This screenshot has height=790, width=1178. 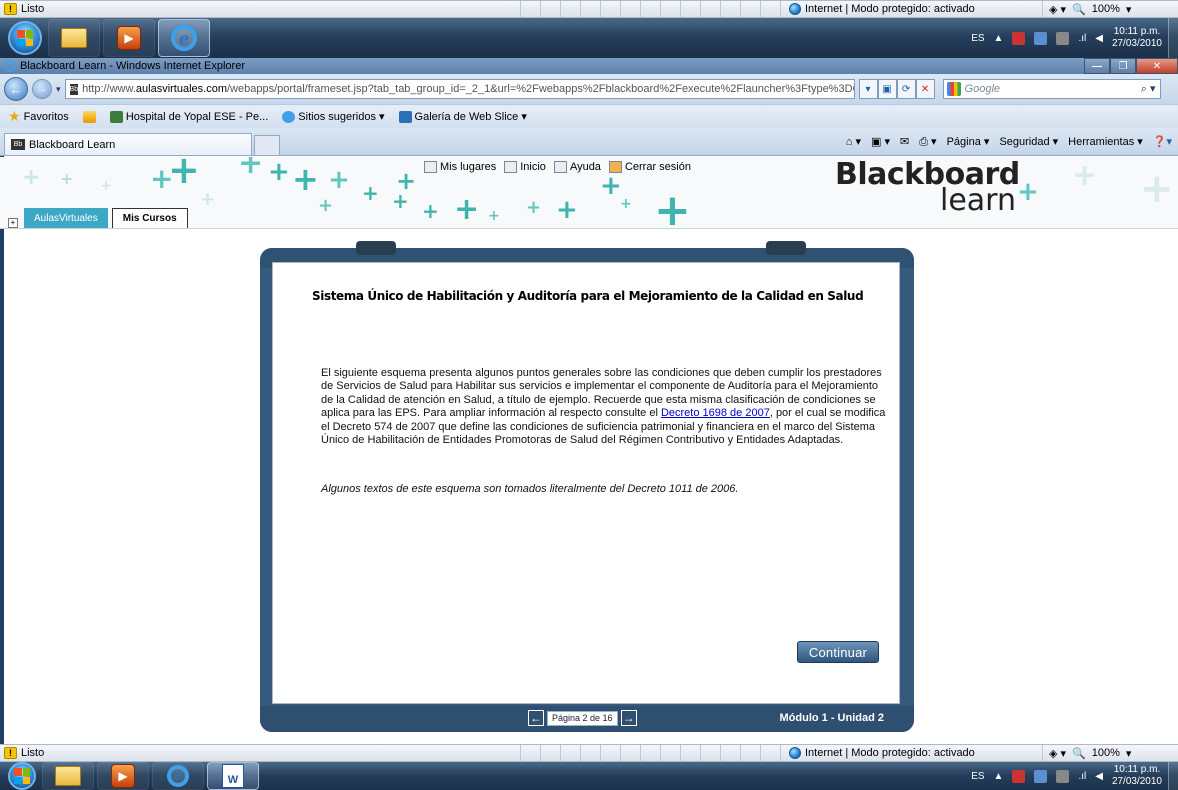 What do you see at coordinates (1157, 66) in the screenshot?
I see `close-button: ✕` at bounding box center [1157, 66].